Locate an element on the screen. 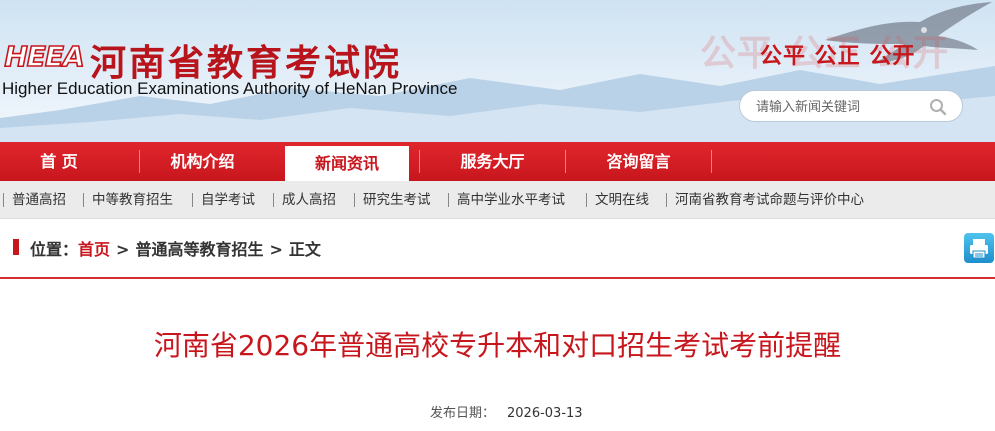 Image resolution: width=995 pixels, height=431 pixels. nav-divider is located at coordinates (711, 161).